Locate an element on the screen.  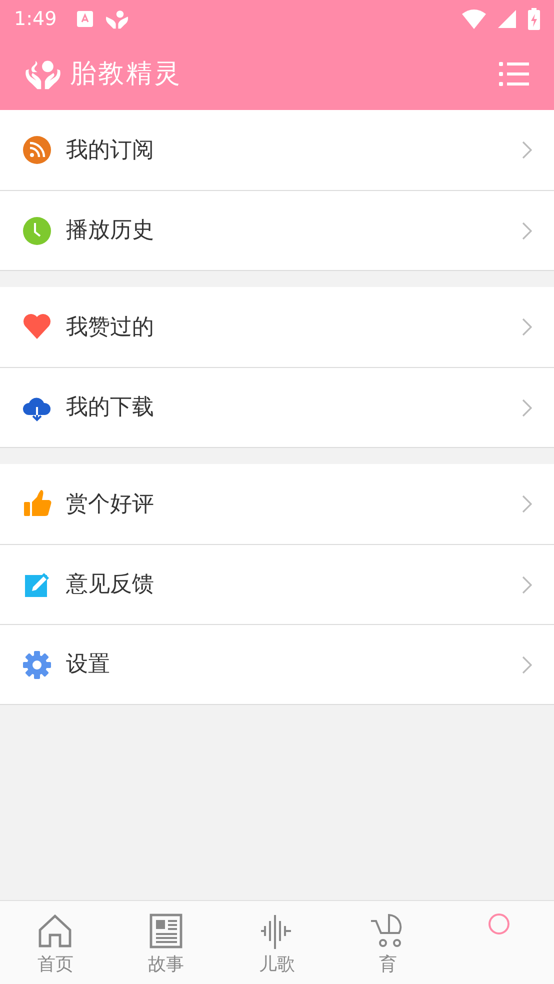
settings-icon is located at coordinates (37, 665).